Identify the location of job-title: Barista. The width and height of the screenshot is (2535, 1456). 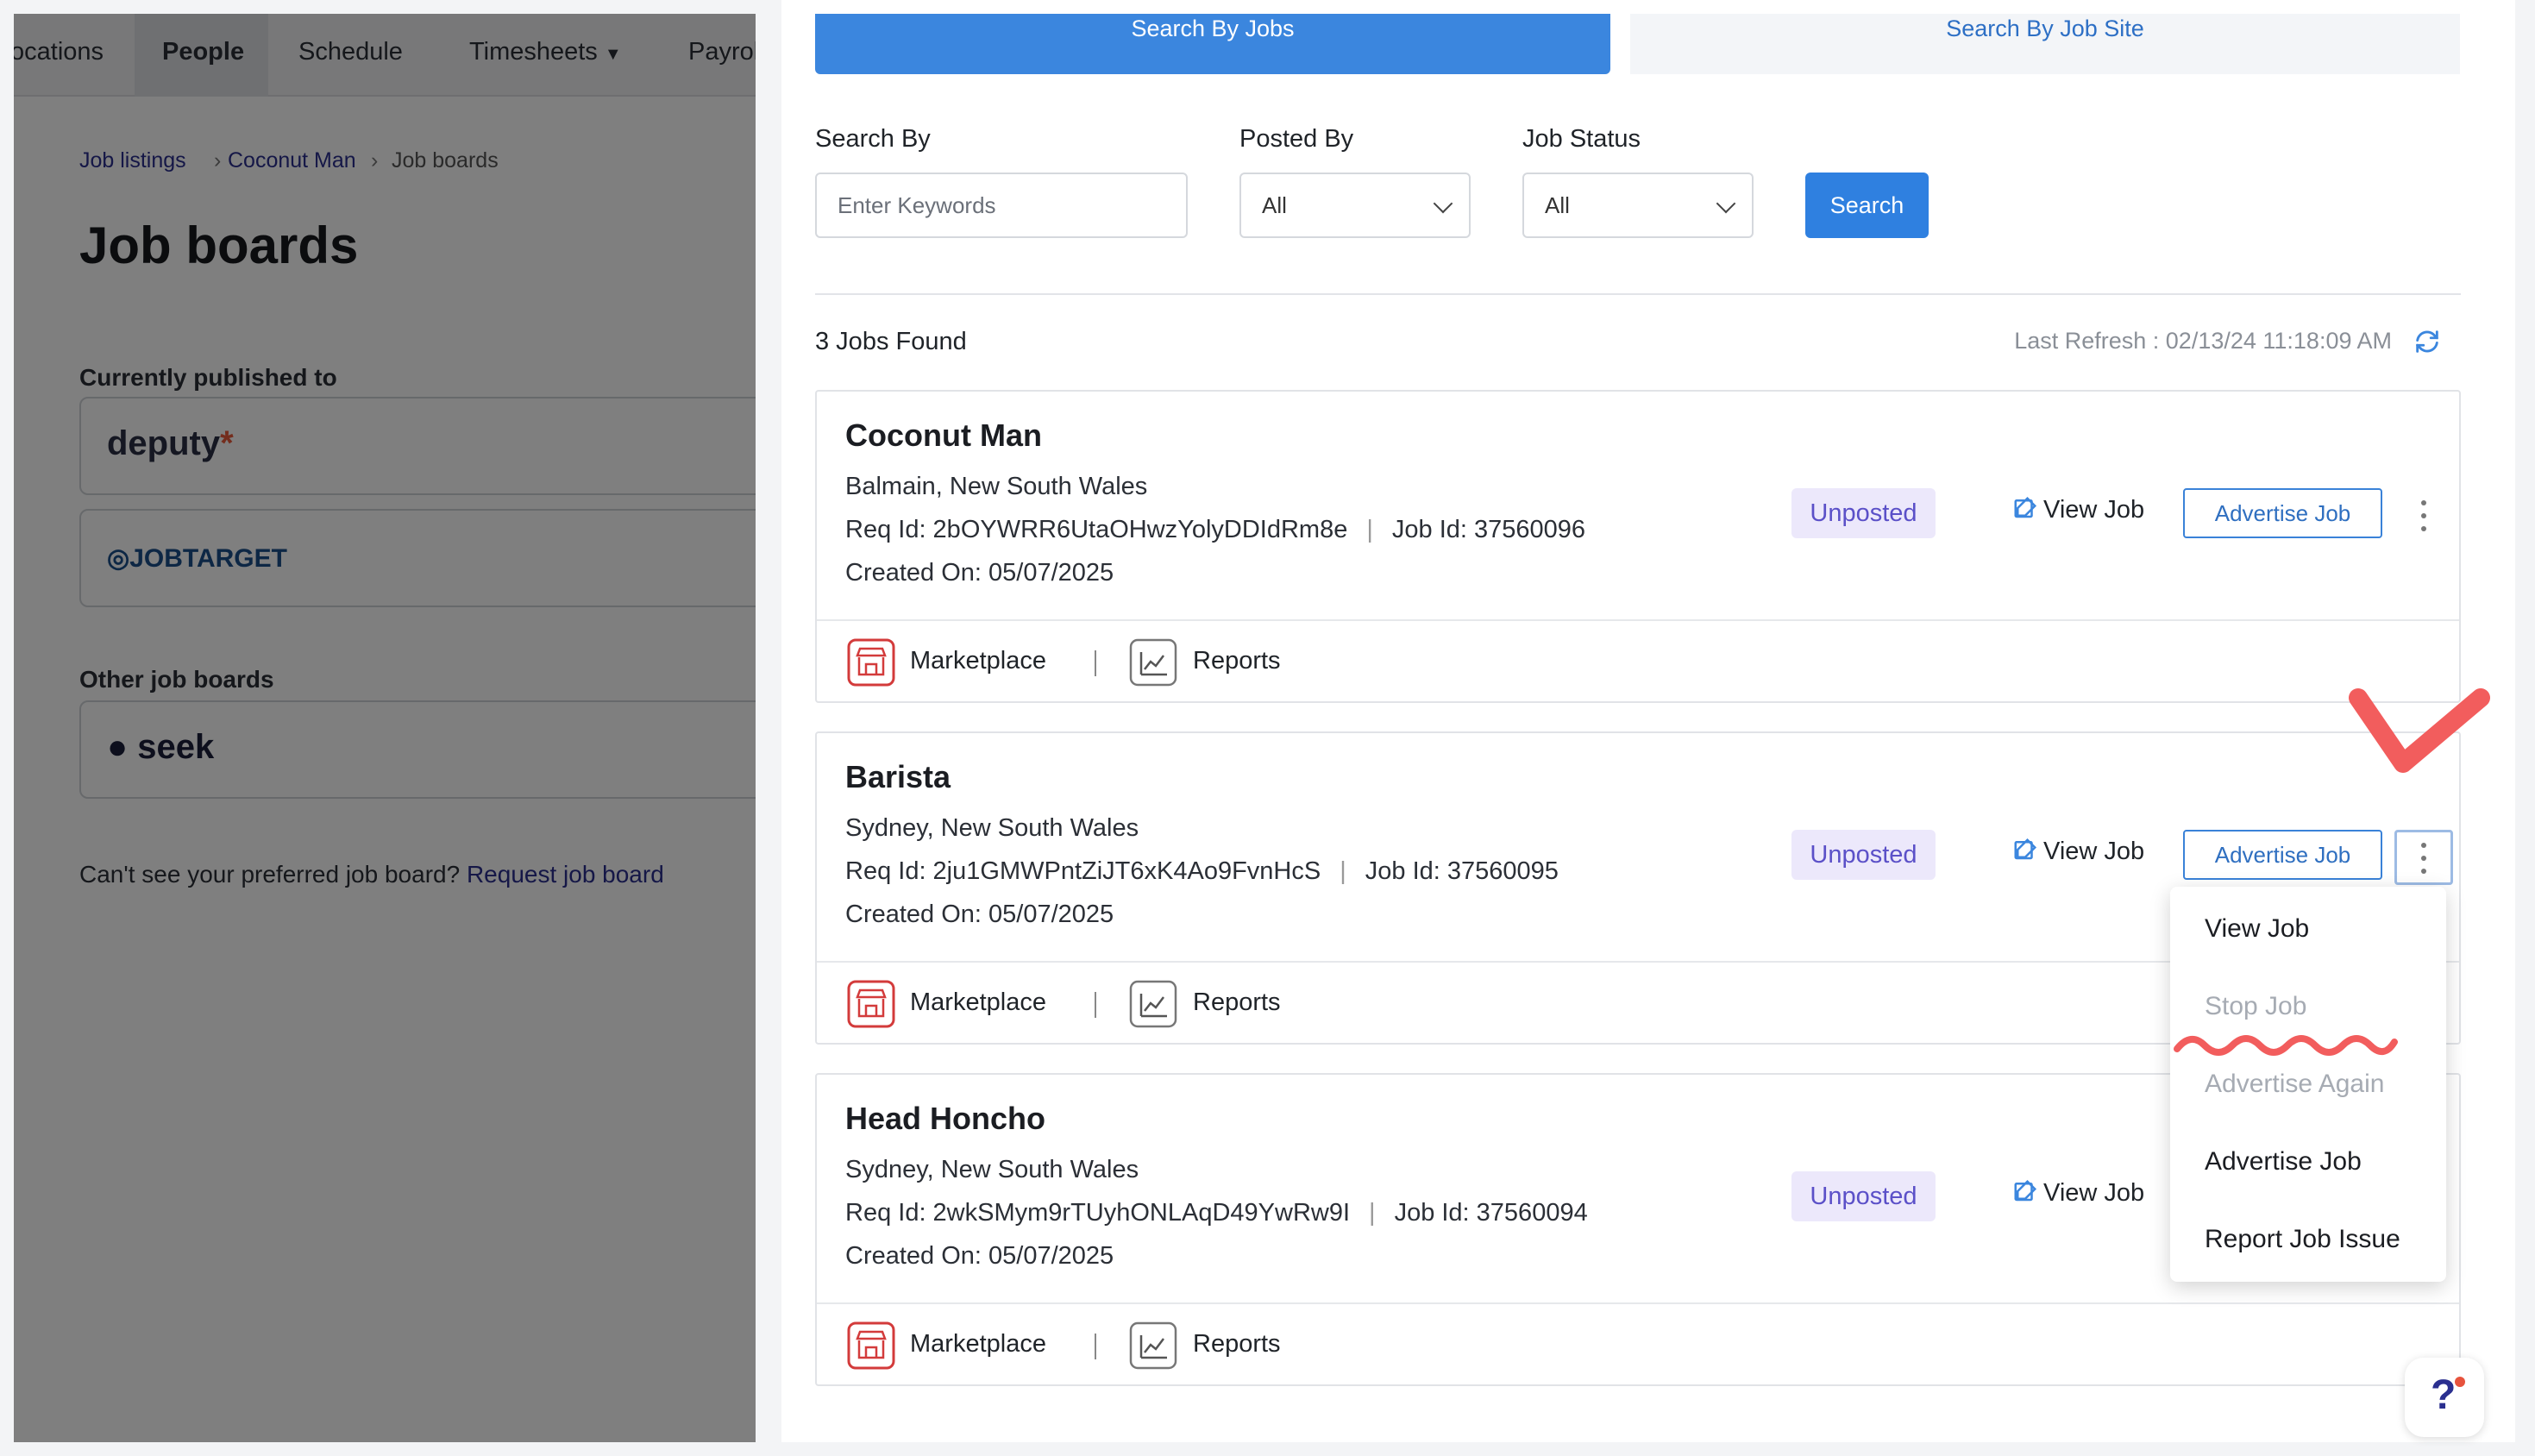
(898, 777).